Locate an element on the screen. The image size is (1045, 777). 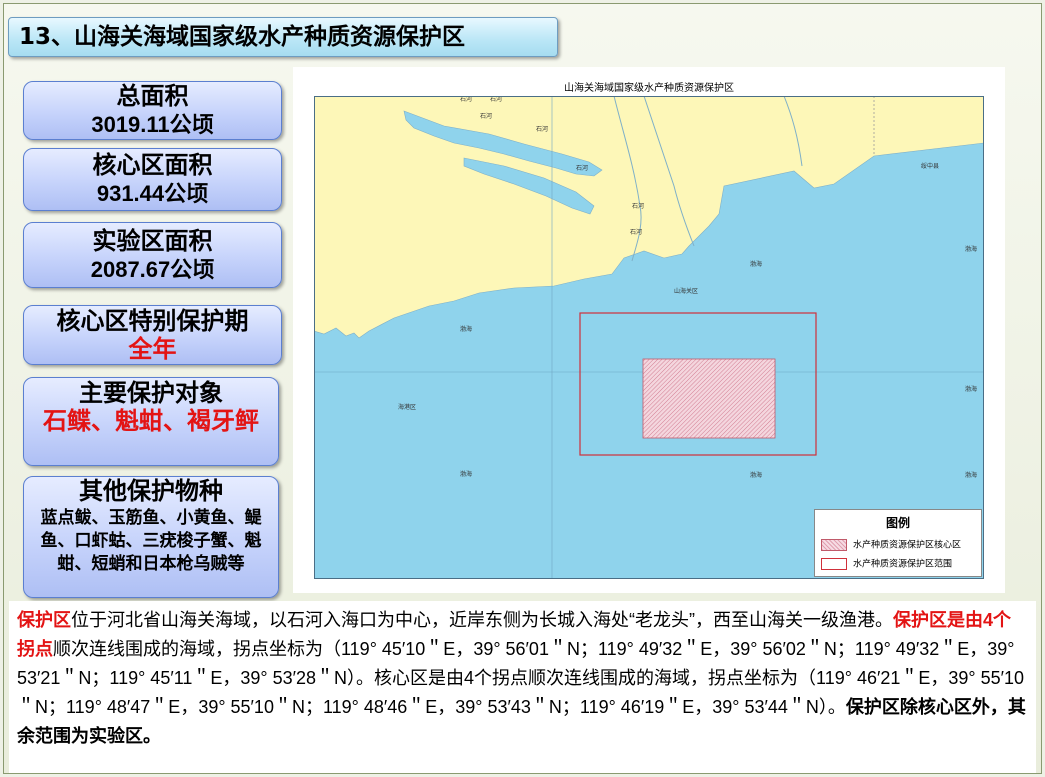
legend-item-core: 水产种质资源保护区核心区 is located at coordinates (891, 546).